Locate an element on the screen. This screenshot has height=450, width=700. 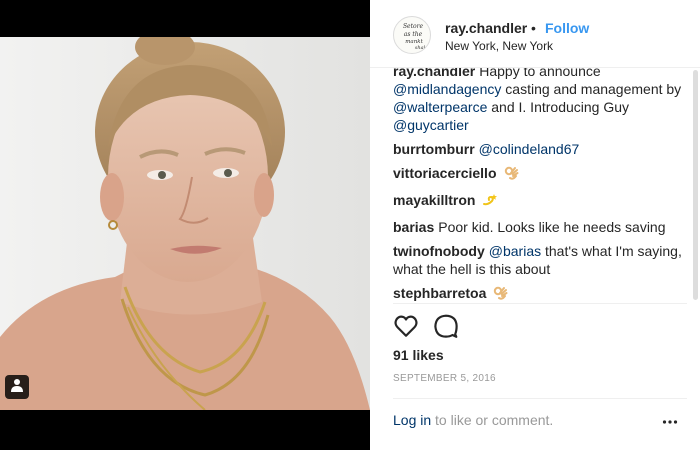
comment-text: Happy to announce is located at coordinates (540, 73).